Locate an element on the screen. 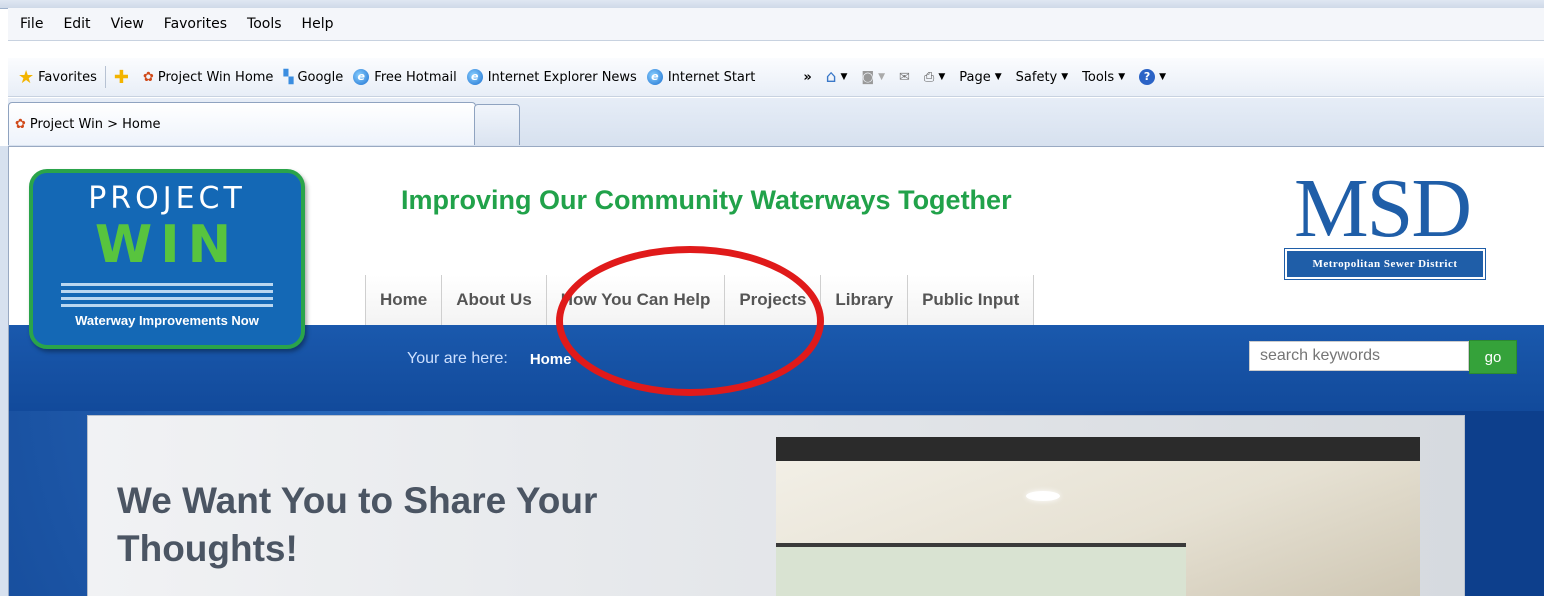 The height and width of the screenshot is (596, 1544). read-mail-button: ✉ is located at coordinates (904, 77).